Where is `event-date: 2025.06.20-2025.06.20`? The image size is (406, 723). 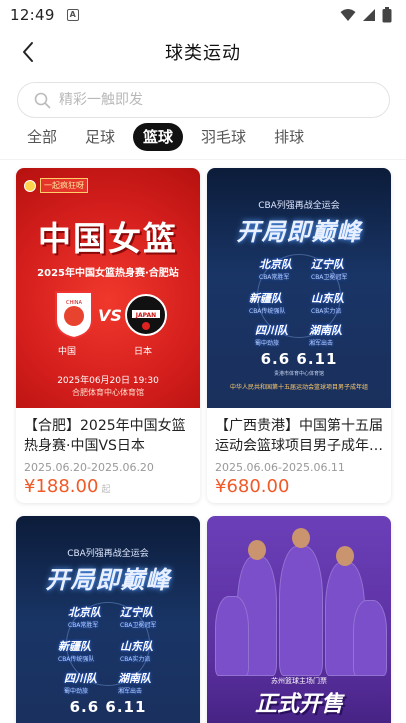 event-date: 2025.06.20-2025.06.20 is located at coordinates (89, 467).